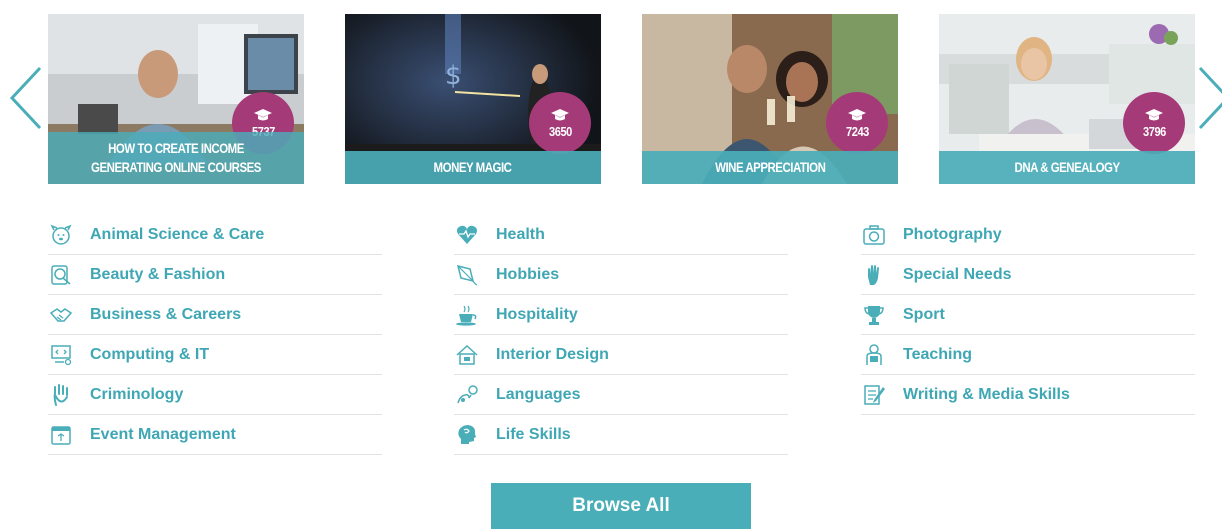 The width and height of the screenshot is (1222, 529). I want to click on teacher-icon, so click(874, 355).